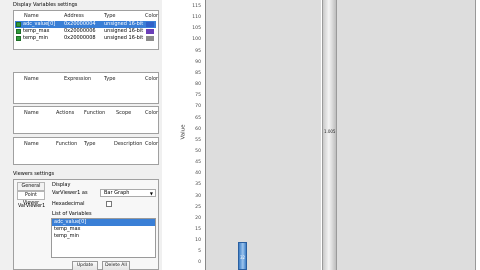  What do you see at coordinates (198, 174) in the screenshot?
I see `y-tick-label: 40` at bounding box center [198, 174].